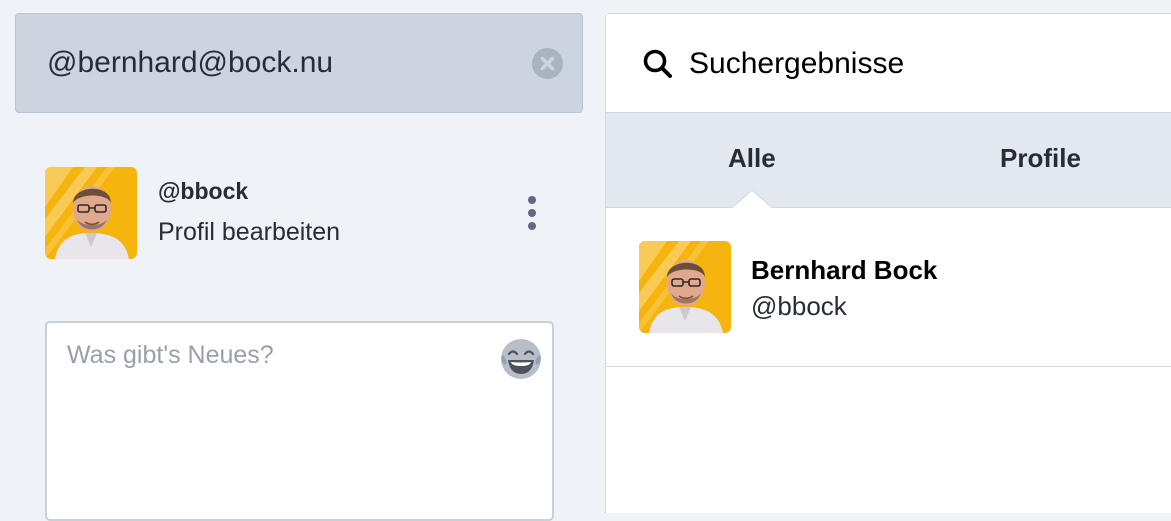  I want to click on kebab-menu-icon, so click(532, 213).